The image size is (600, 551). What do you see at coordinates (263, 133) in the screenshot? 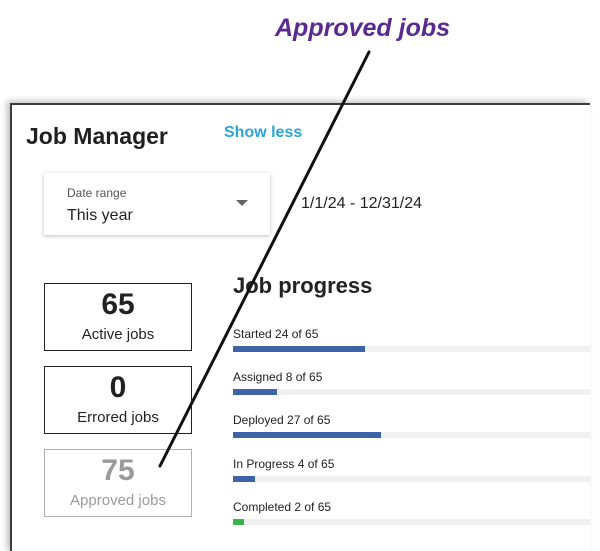
I see `show-less-link: Show less` at bounding box center [263, 133].